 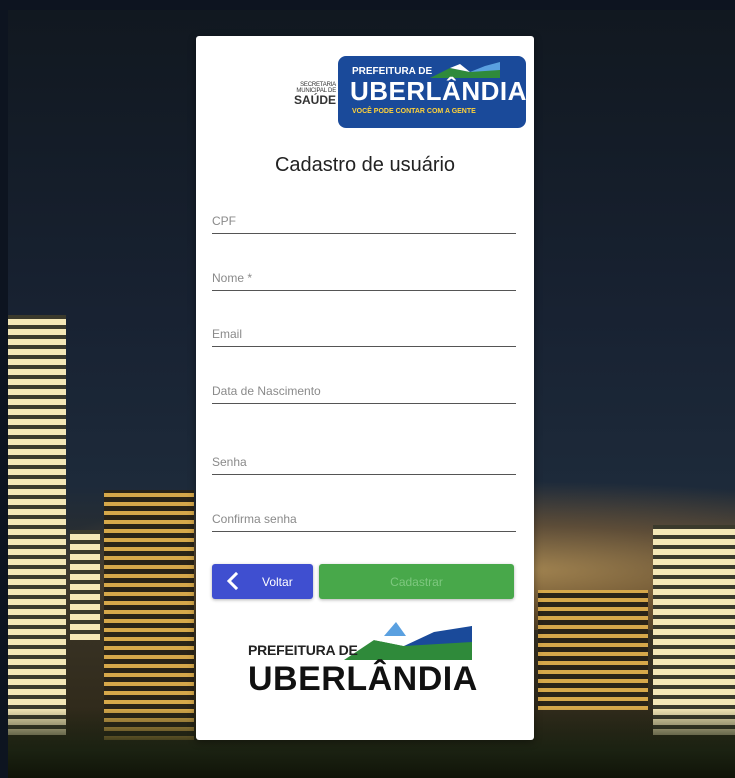 I want to click on chevron-left-icon, so click(x=232, y=581).